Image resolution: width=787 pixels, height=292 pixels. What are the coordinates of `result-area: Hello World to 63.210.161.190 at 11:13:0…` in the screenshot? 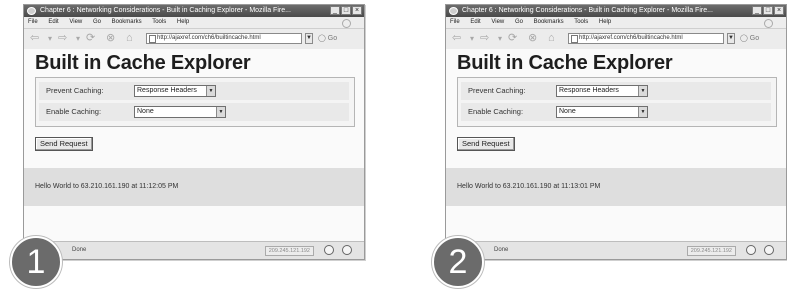 It's located at (616, 187).